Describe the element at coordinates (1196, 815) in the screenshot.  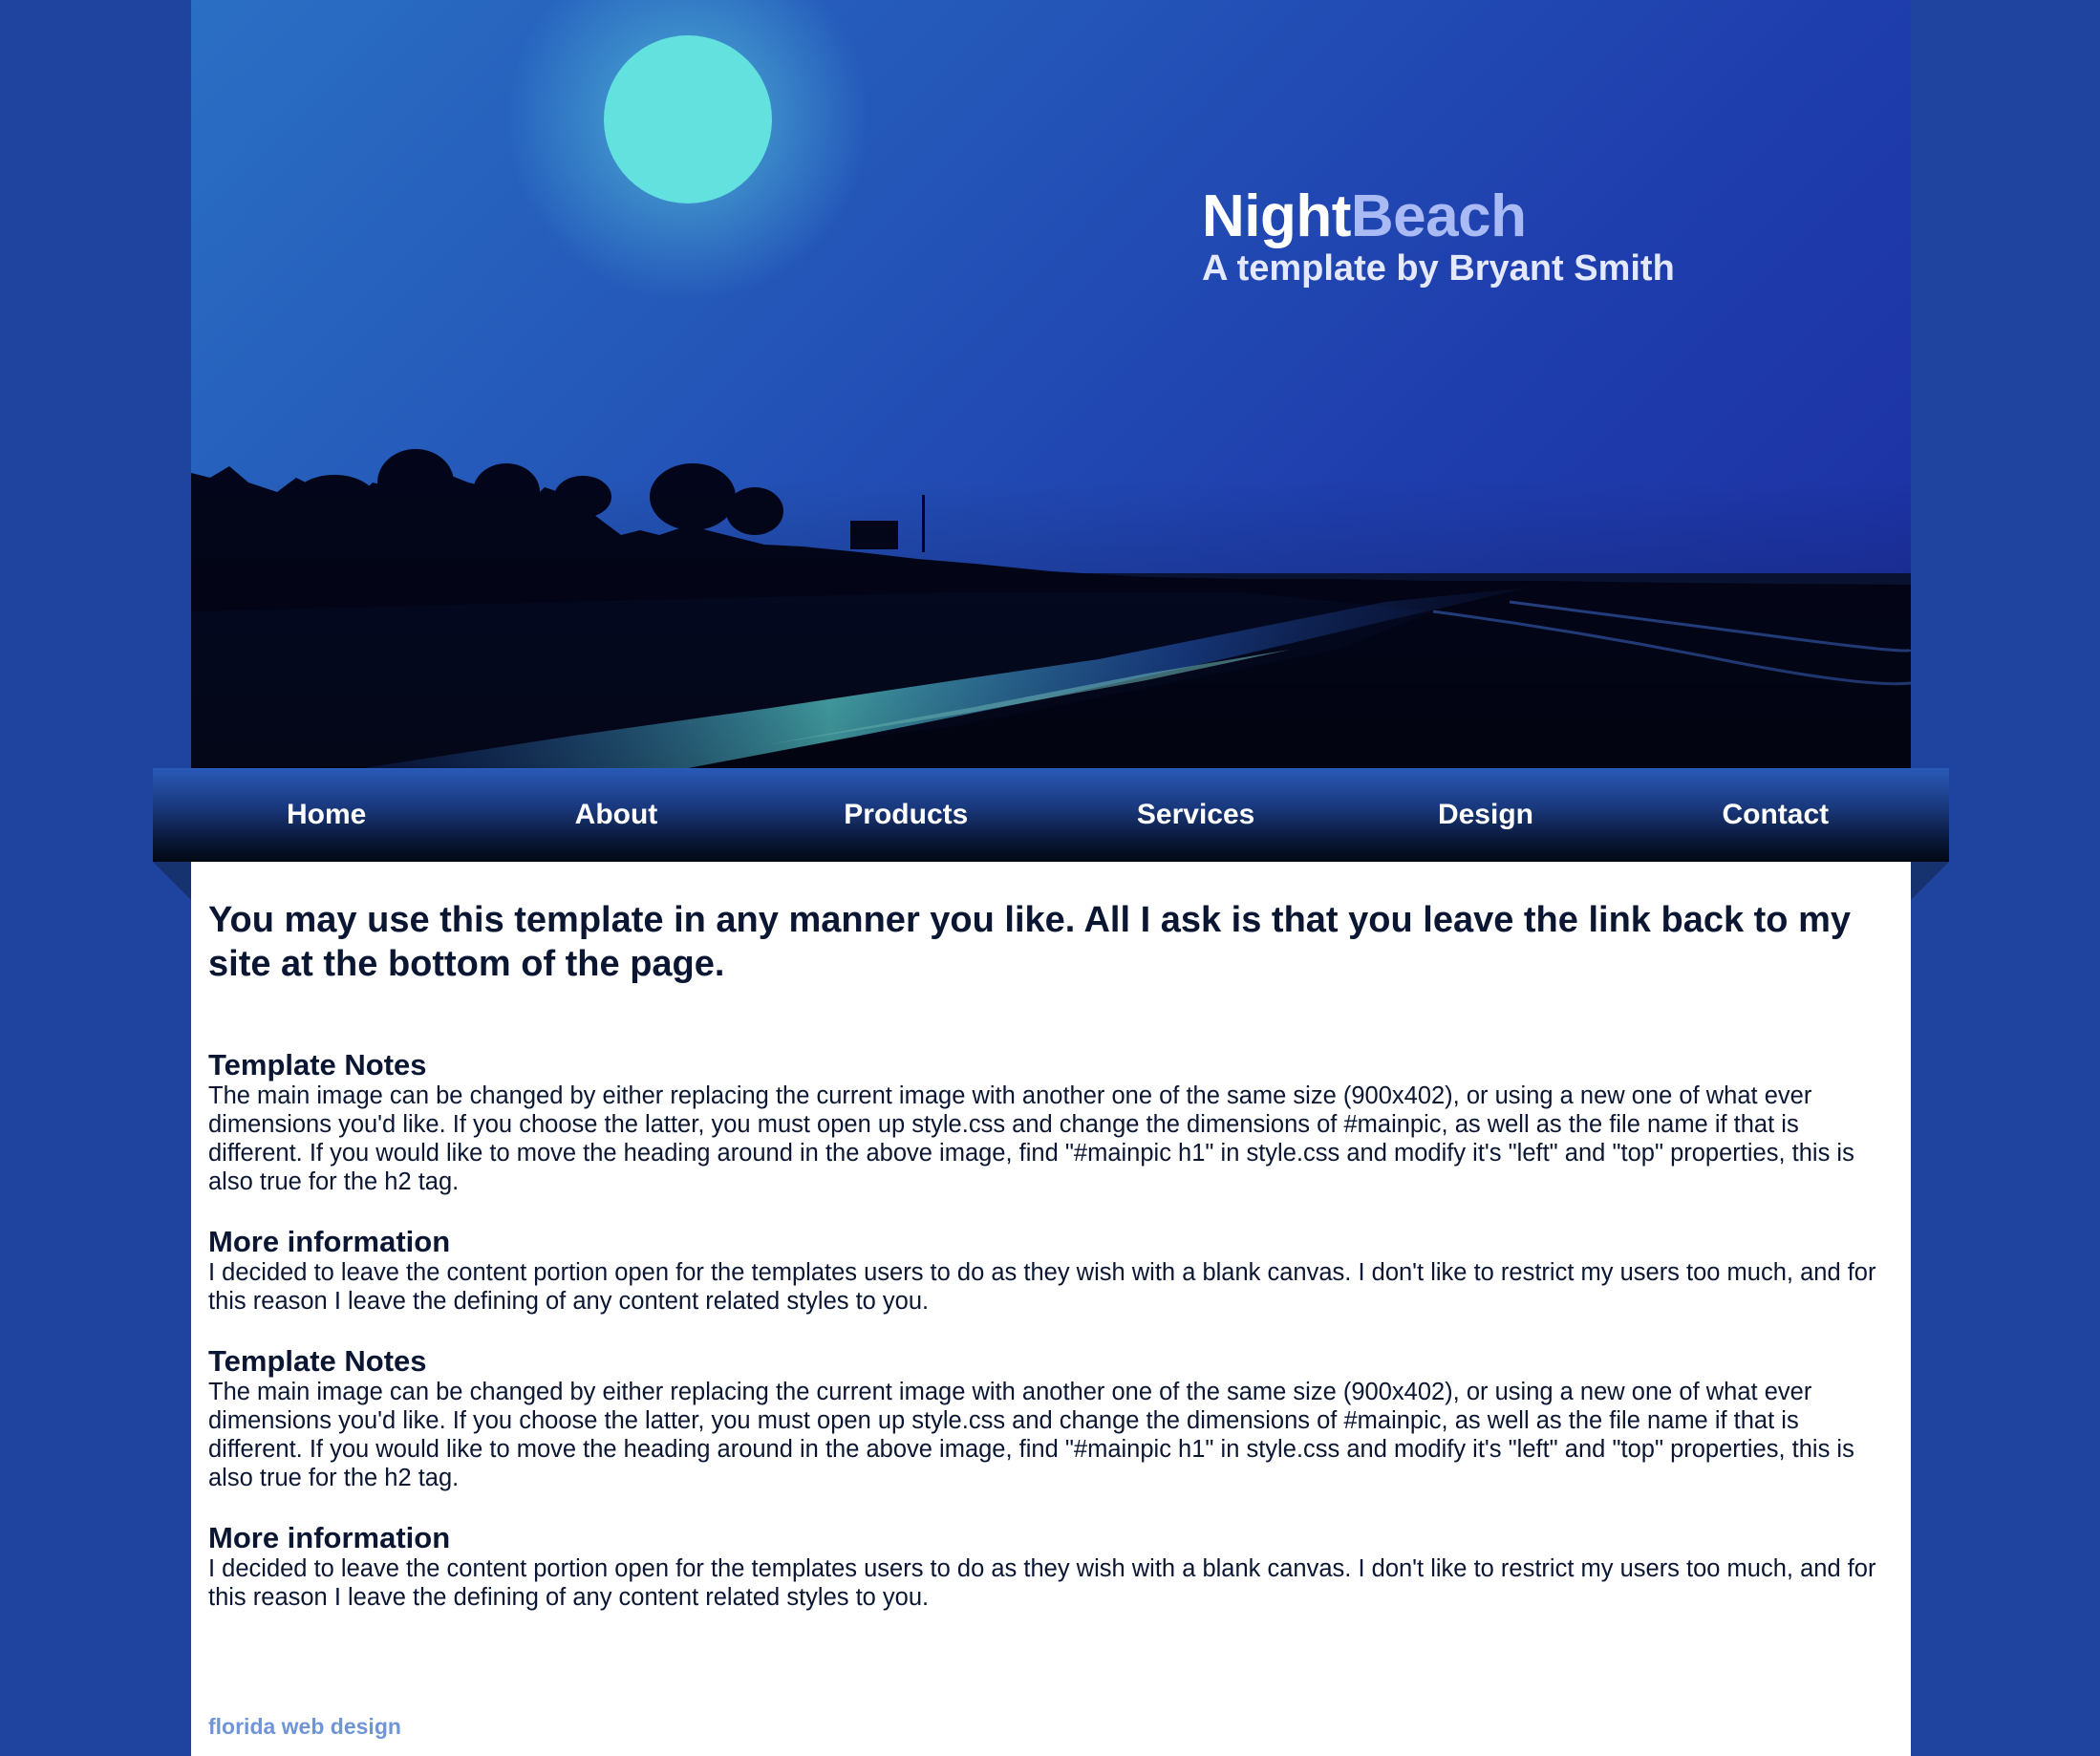
I see `nav-services: Services` at that location.